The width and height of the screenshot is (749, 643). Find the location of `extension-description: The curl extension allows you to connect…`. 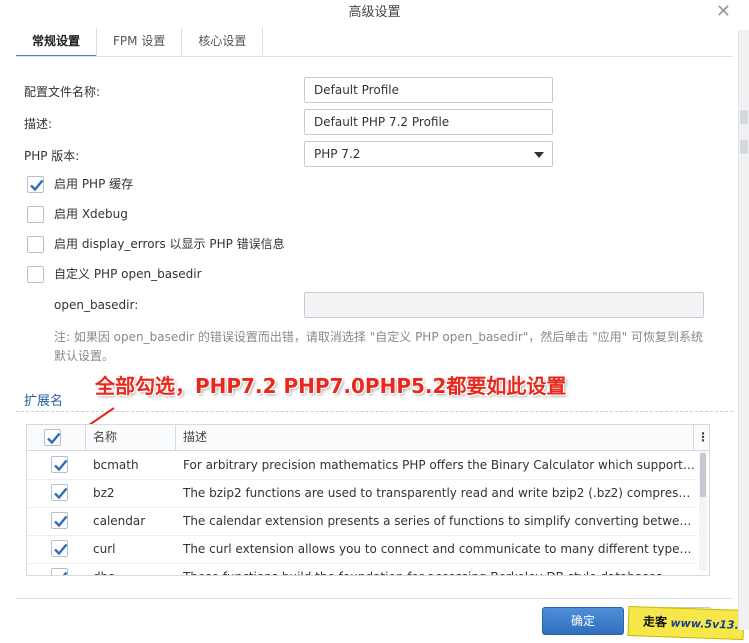

extension-description: The curl extension allows you to connect… is located at coordinates (439, 549).